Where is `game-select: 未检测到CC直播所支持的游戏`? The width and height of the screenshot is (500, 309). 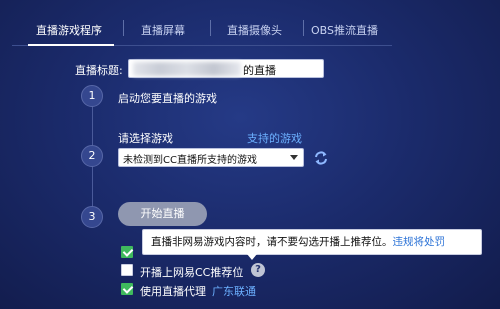 game-select: 未检测到CC直播所支持的游戏 is located at coordinates (211, 157).